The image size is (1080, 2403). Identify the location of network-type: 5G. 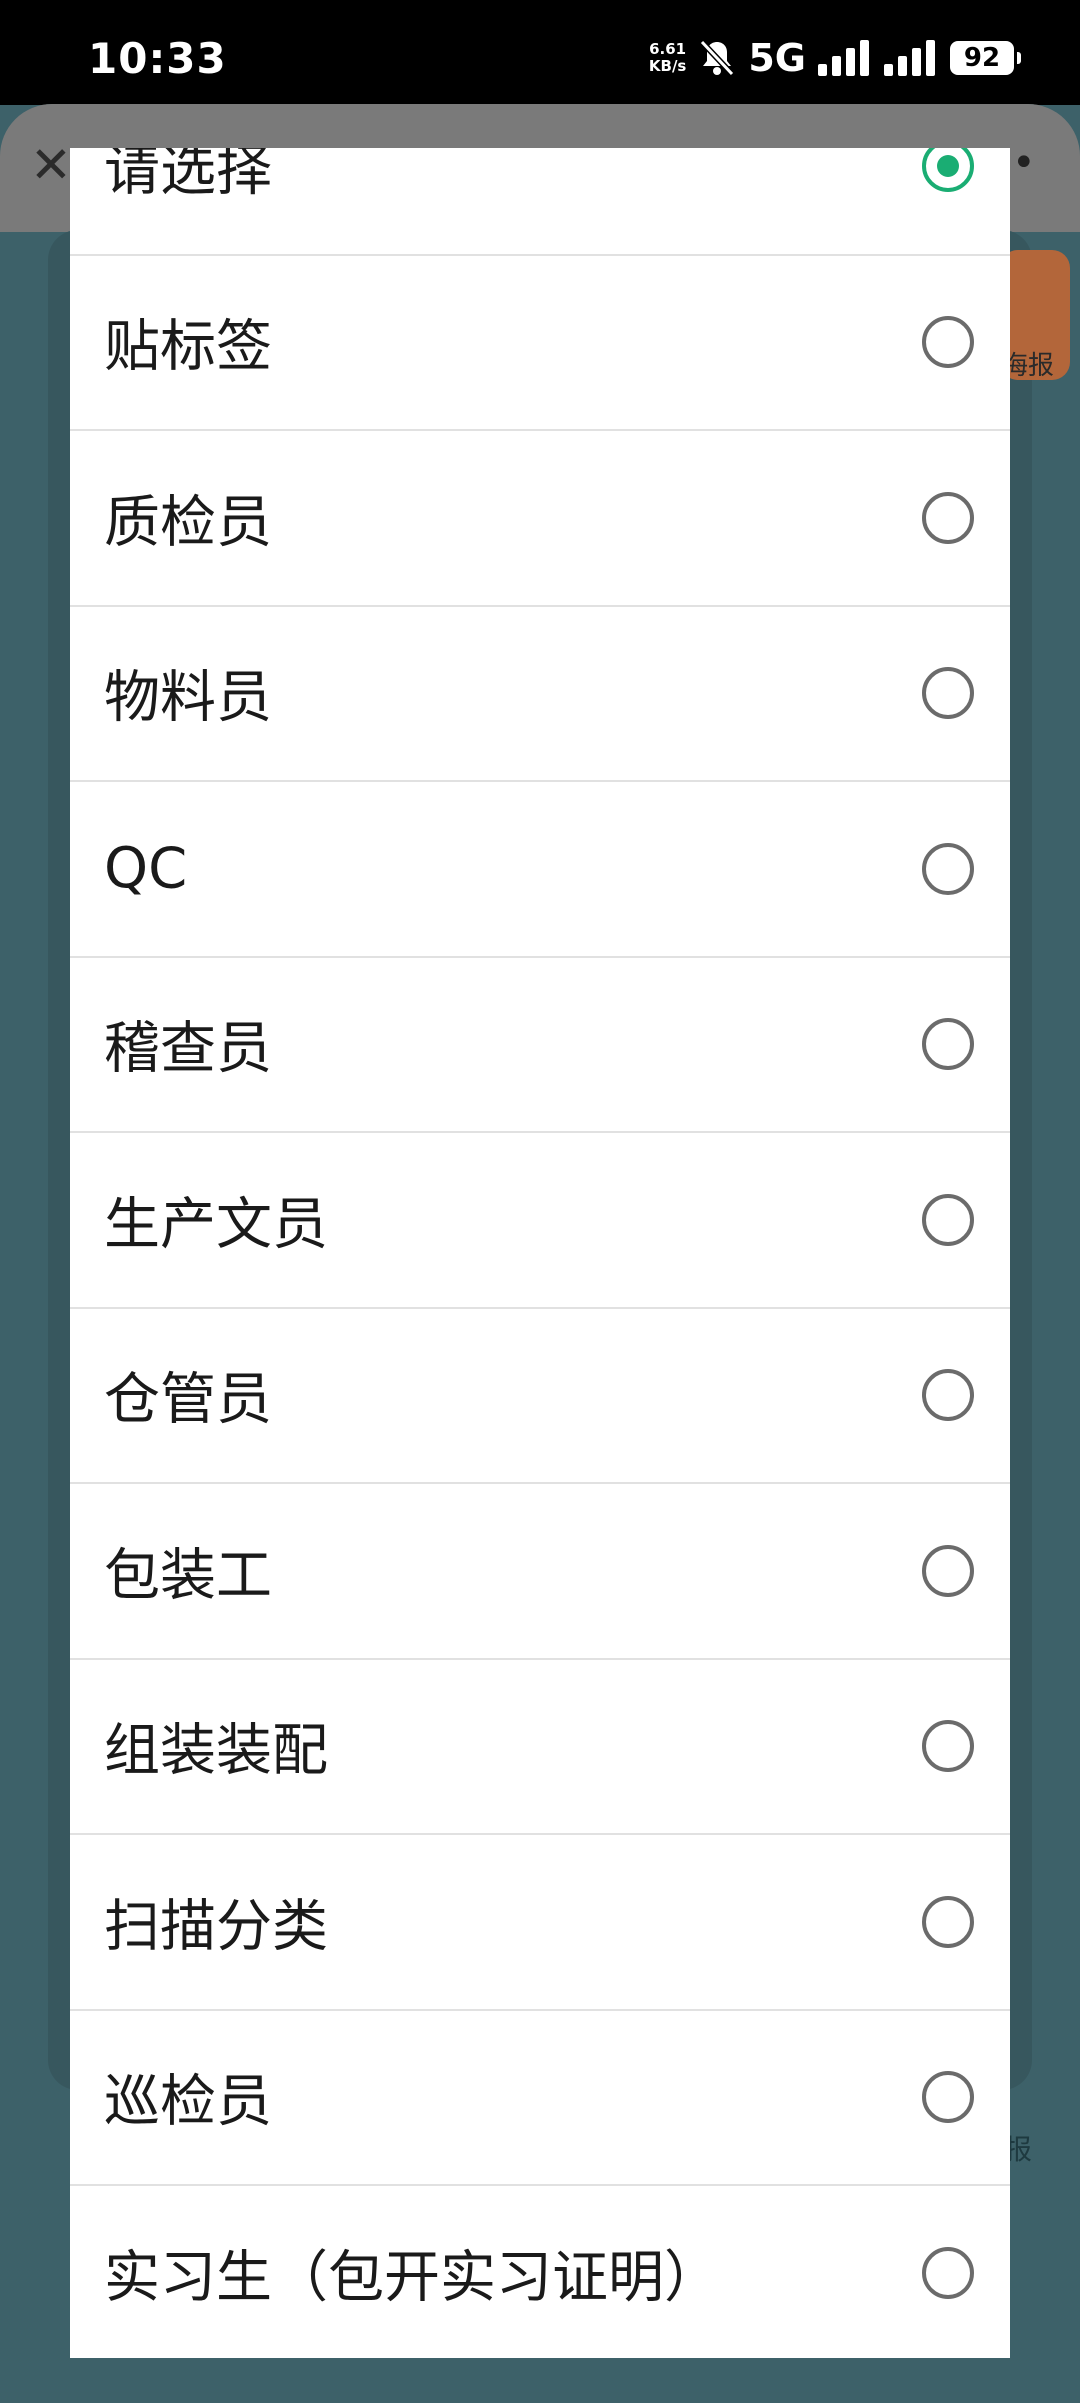
(777, 58).